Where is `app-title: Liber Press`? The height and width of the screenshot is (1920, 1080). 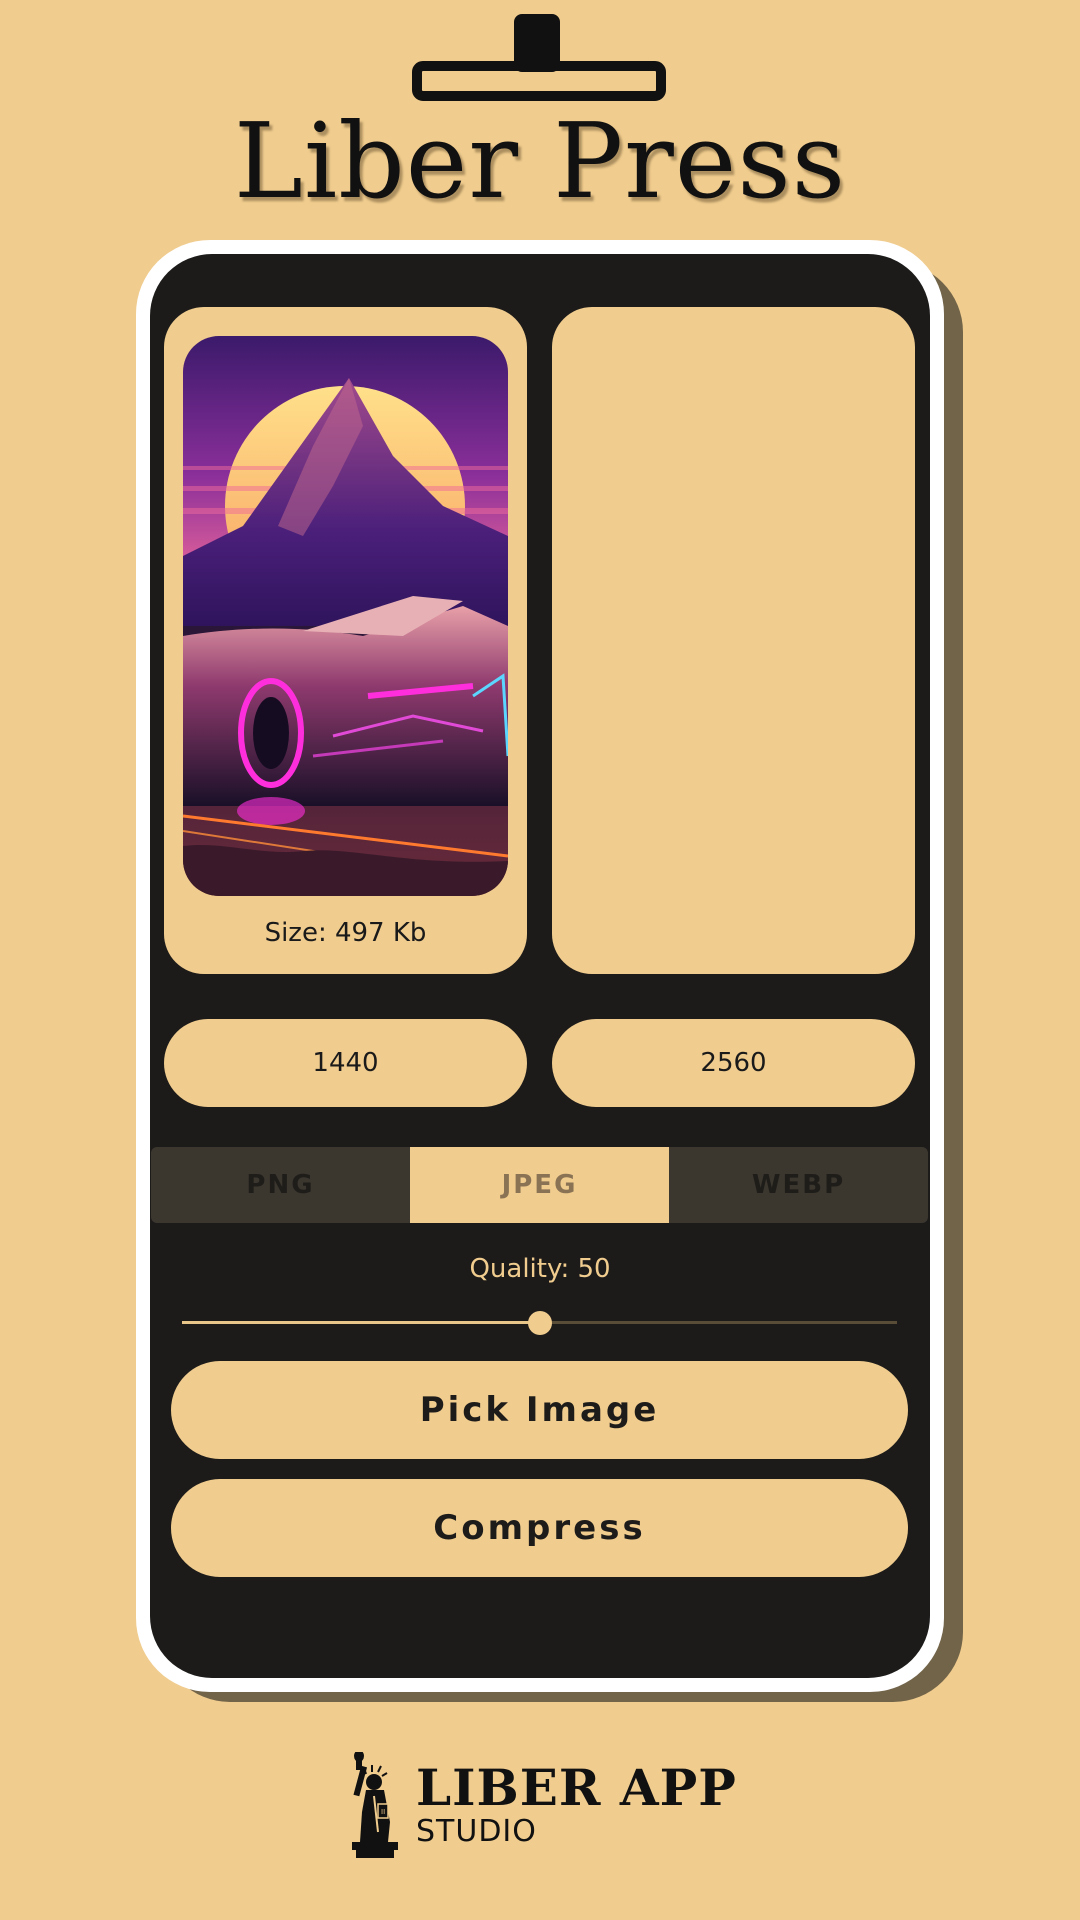 app-title: Liber Press is located at coordinates (540, 161).